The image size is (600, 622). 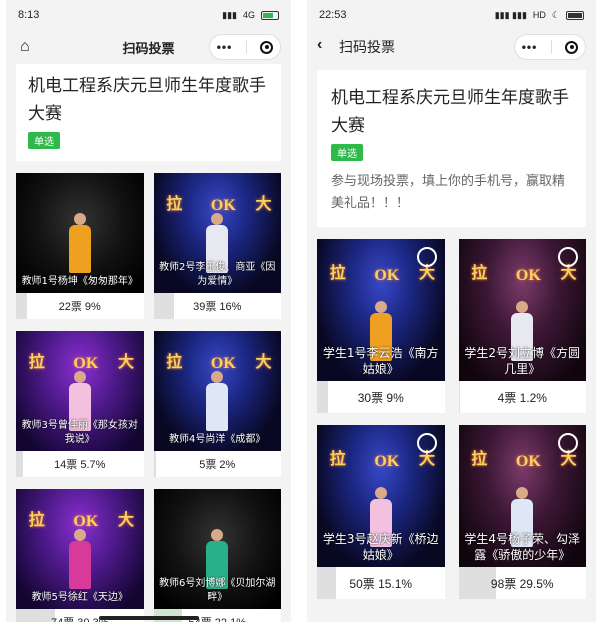 I want to click on signal-icon: ▮▮▮ ▮▮▮, so click(x=510, y=14).